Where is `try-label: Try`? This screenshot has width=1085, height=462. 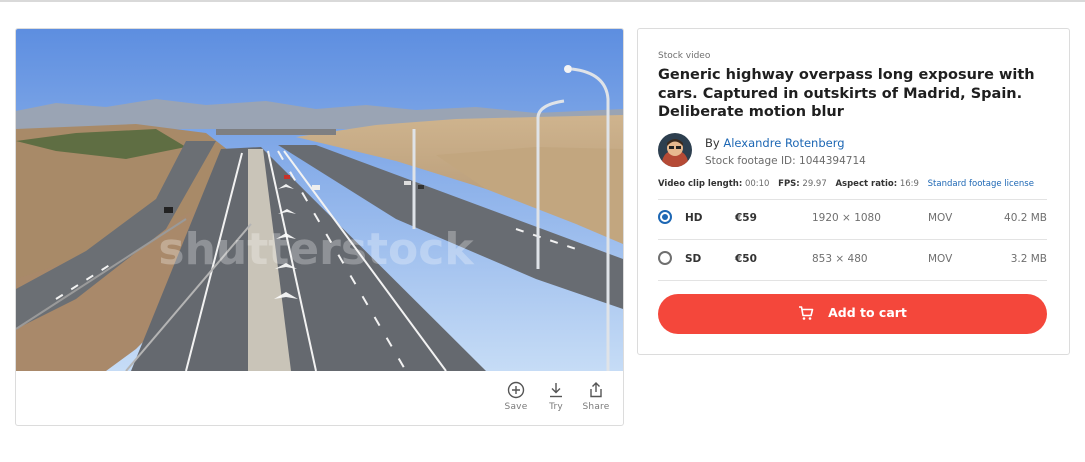
try-label: Try is located at coordinates (556, 407).